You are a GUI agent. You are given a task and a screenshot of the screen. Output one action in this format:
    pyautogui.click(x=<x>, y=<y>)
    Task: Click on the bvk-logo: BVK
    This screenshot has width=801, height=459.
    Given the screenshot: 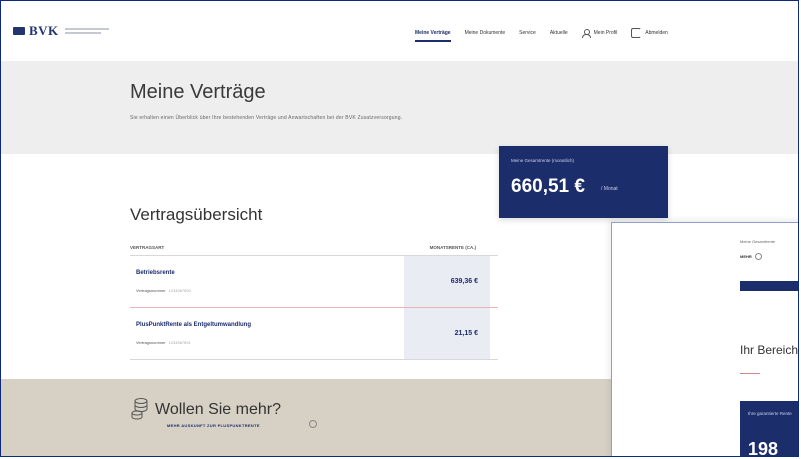 What is the action you would take?
    pyautogui.click(x=61, y=31)
    